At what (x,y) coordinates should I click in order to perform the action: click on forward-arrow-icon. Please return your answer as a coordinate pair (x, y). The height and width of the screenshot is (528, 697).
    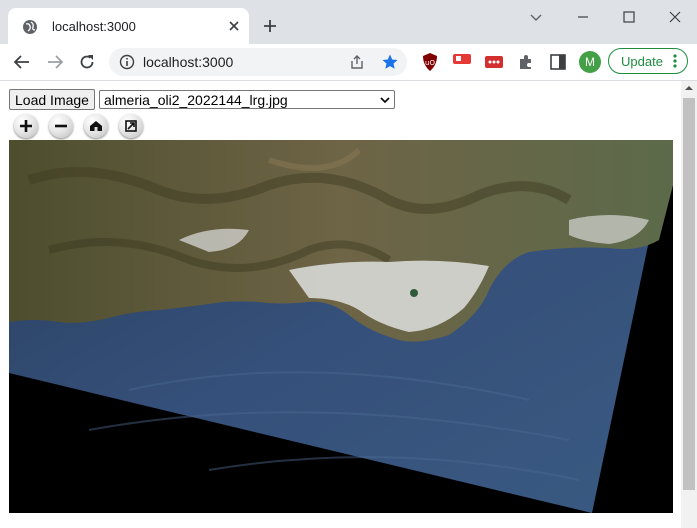
    Looking at the image, I should click on (55, 62).